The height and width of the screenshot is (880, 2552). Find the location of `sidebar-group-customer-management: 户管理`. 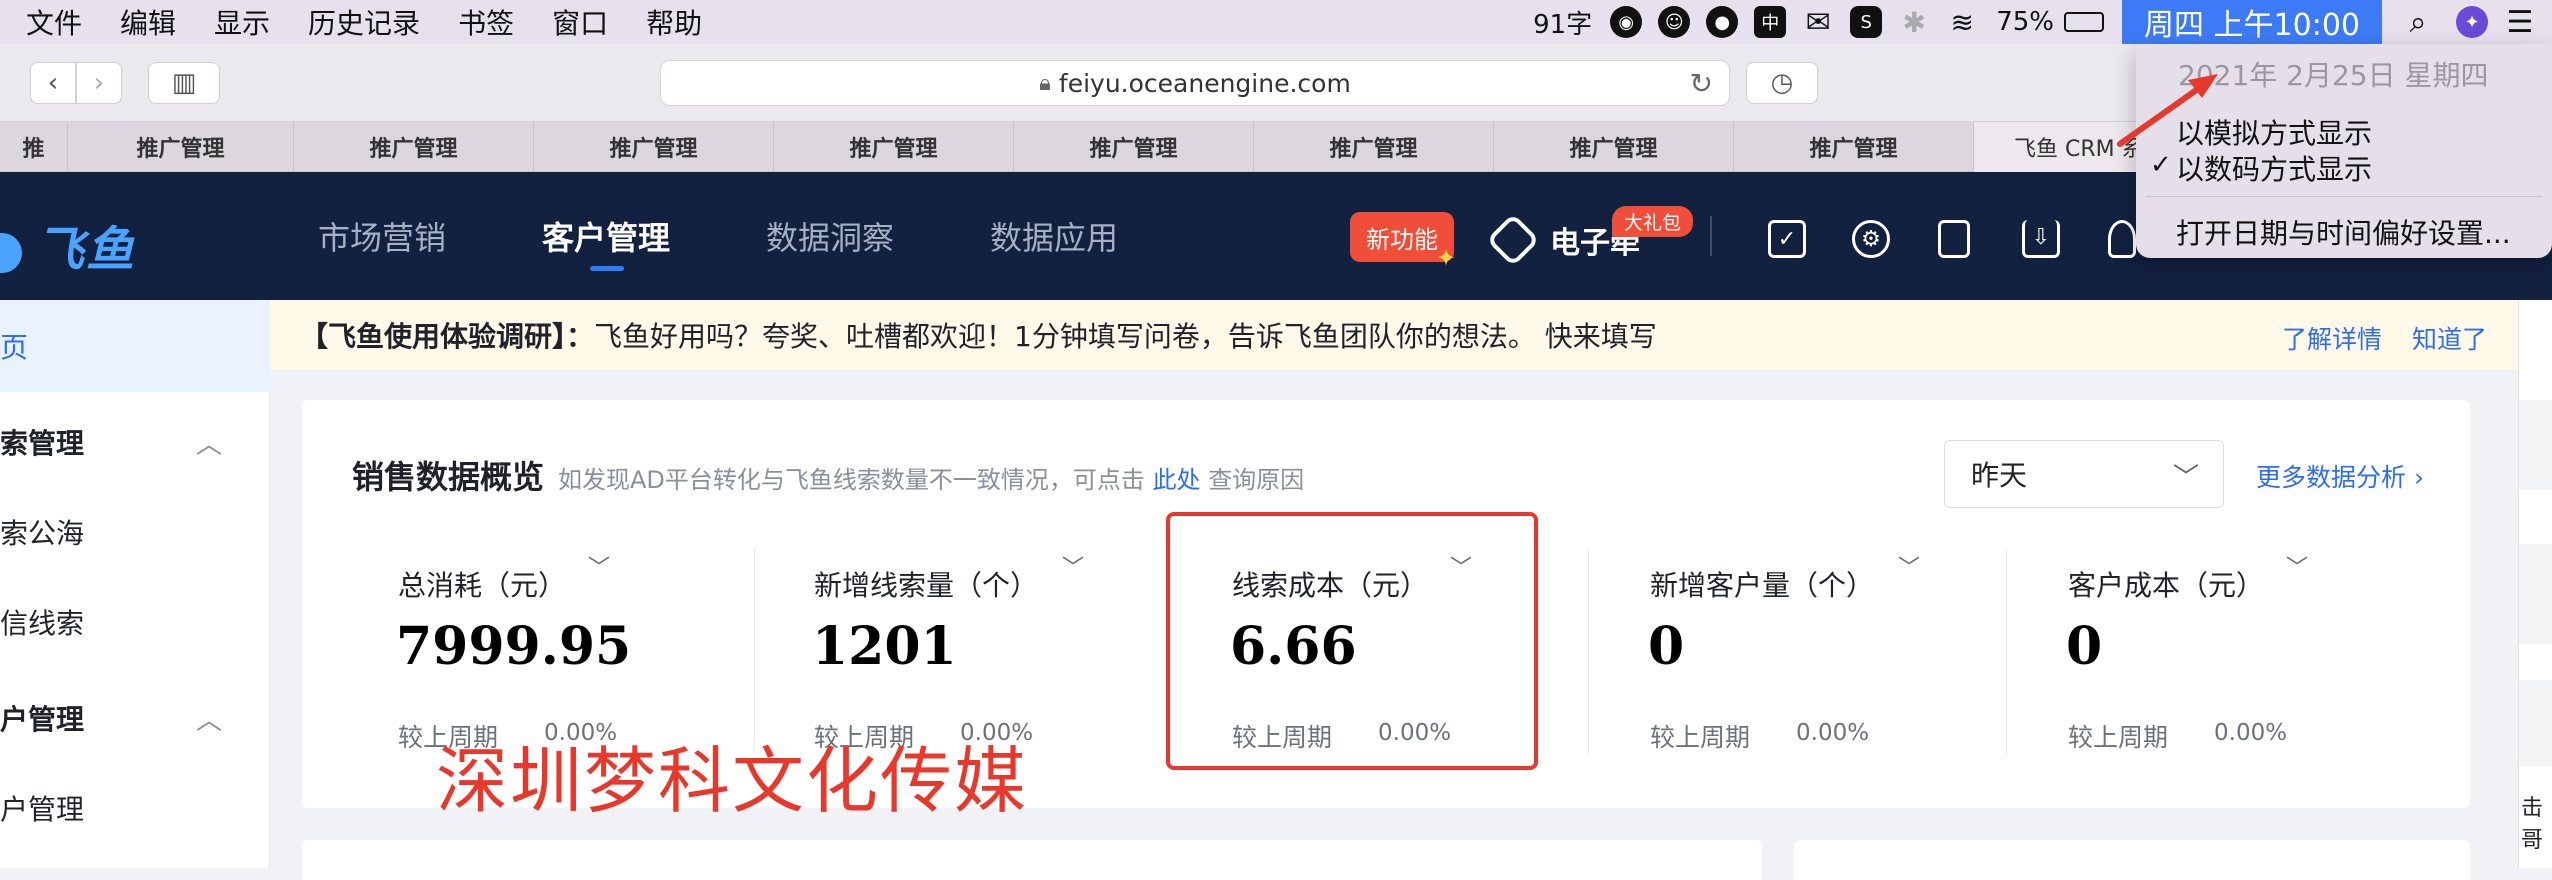

sidebar-group-customer-management: 户管理 is located at coordinates (135, 718).